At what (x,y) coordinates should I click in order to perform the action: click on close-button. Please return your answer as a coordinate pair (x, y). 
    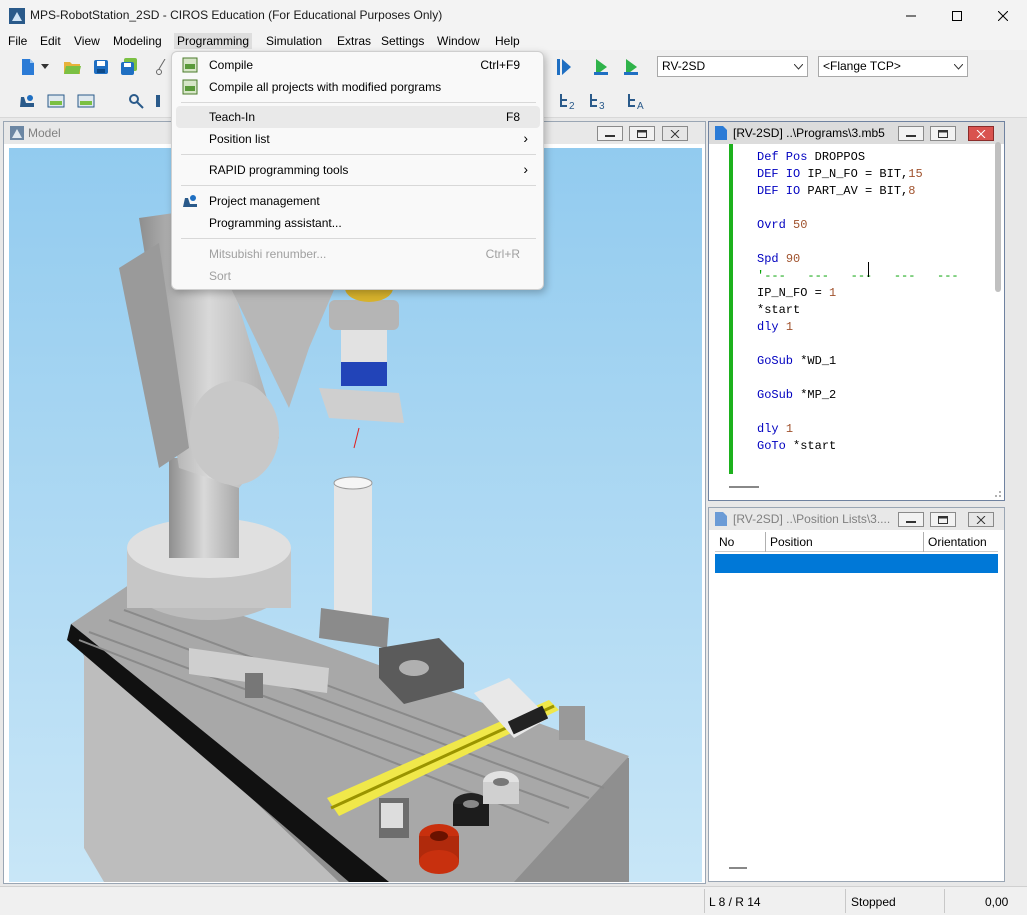
    Looking at the image, I should click on (1003, 16).